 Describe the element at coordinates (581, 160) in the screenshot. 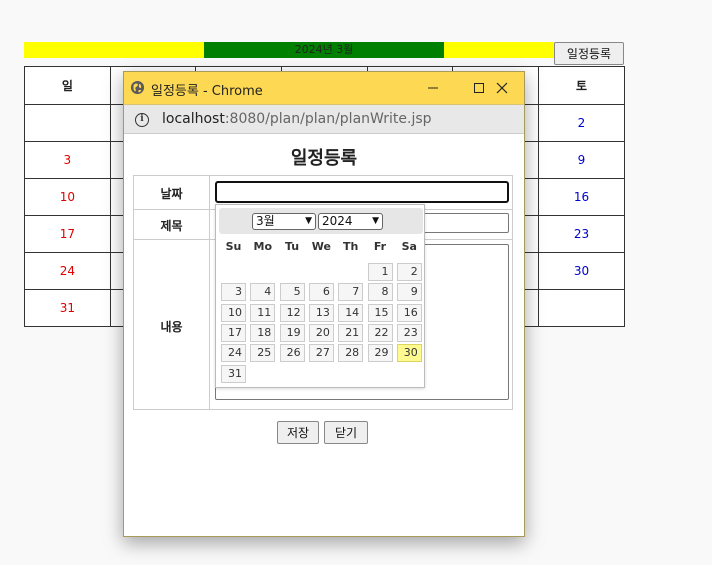

I see `day-cell: 9` at that location.